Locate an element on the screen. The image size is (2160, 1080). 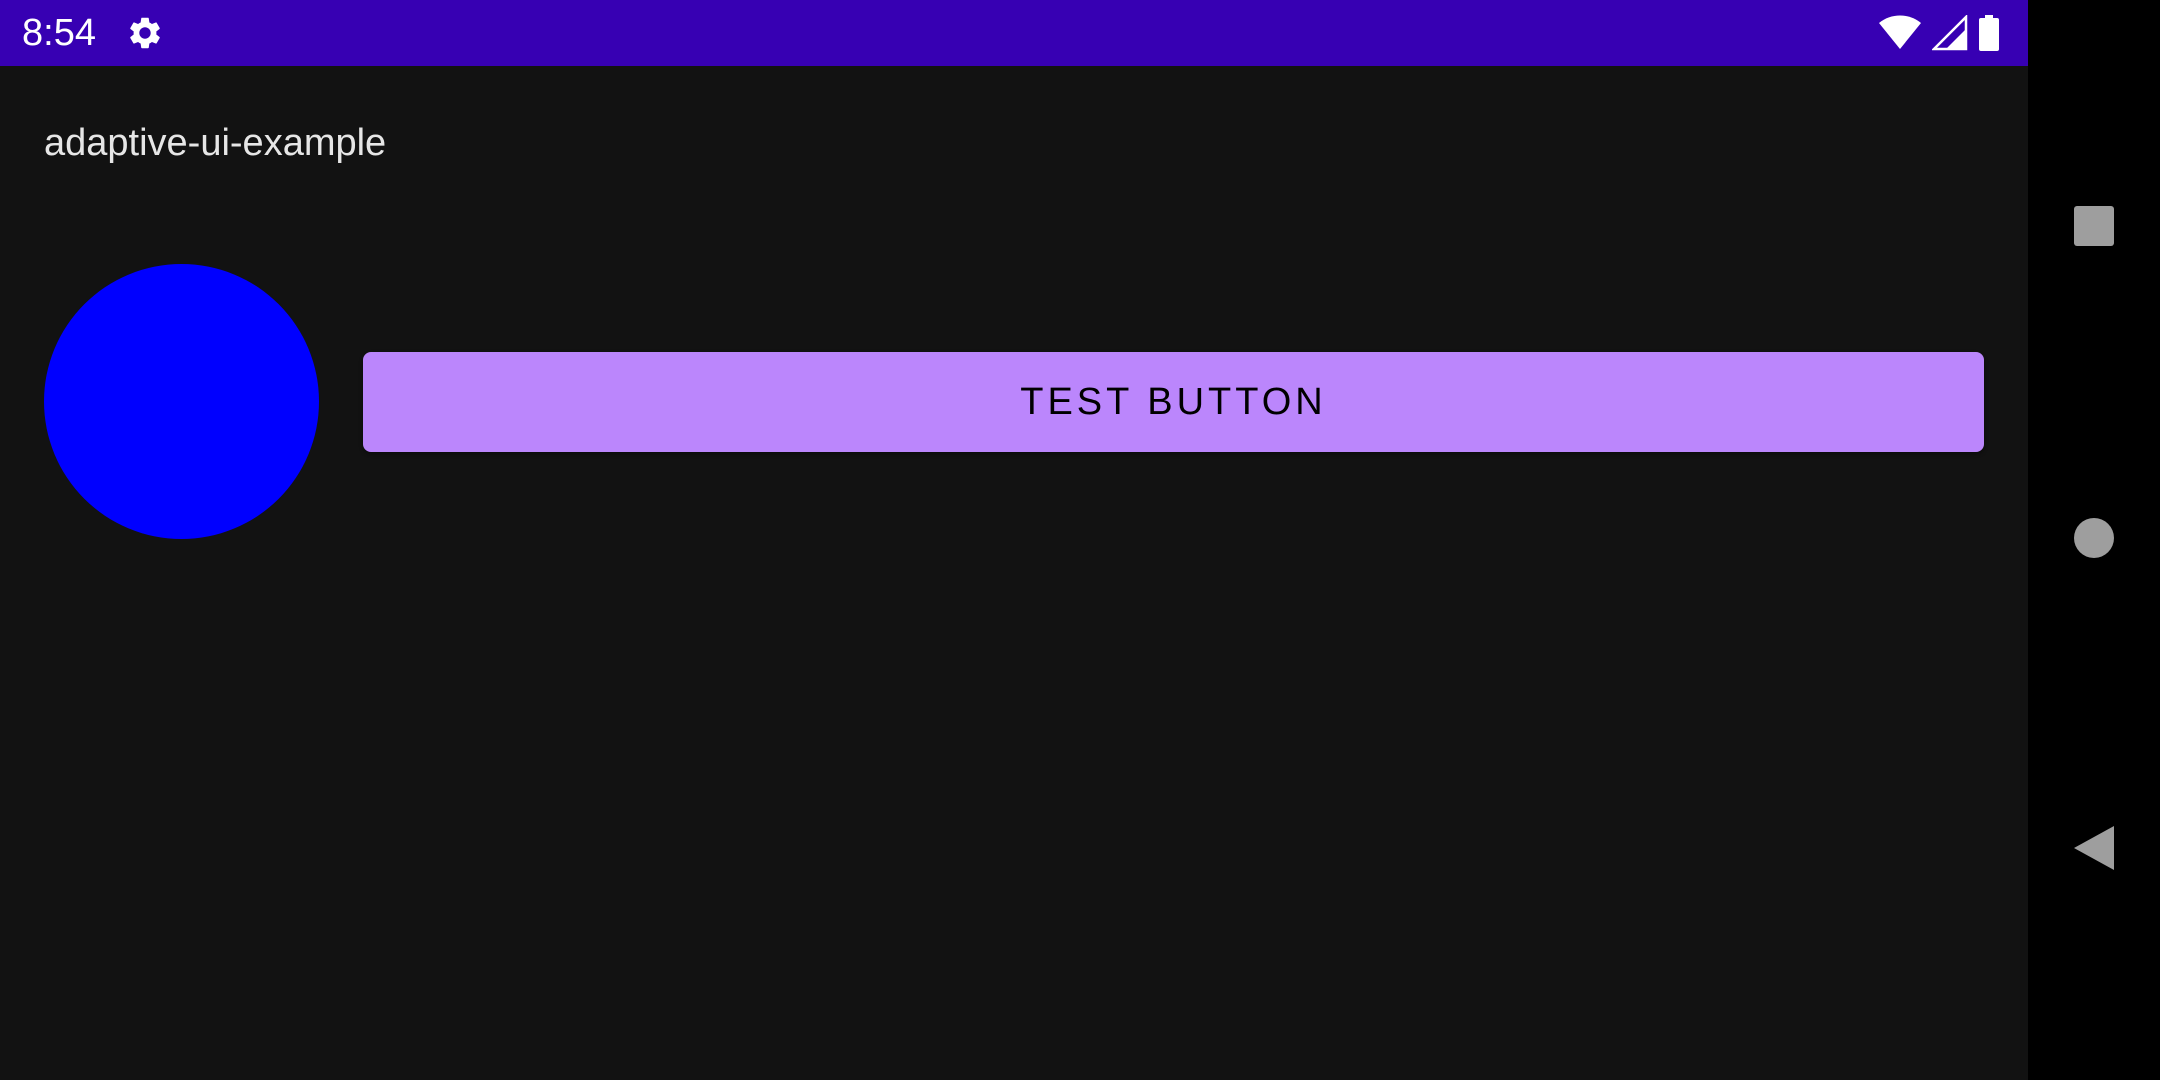
gear-icon is located at coordinates (145, 33).